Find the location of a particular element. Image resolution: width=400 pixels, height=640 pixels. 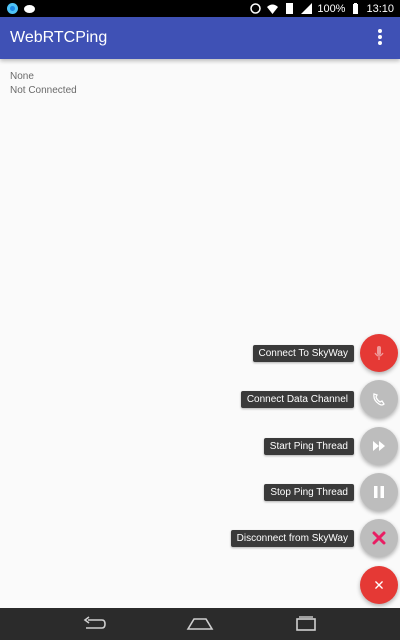

fab-item-connect-data-channel: Connect Data Channel is located at coordinates (200, 399).